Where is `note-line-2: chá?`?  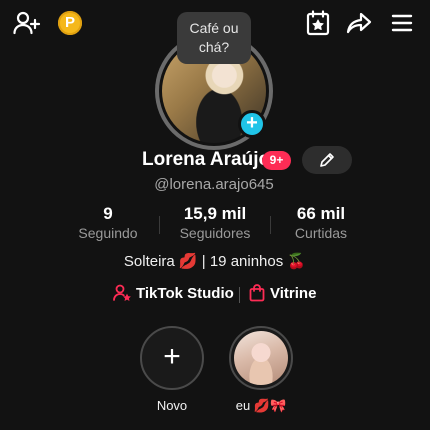 note-line-2: chá? is located at coordinates (214, 47).